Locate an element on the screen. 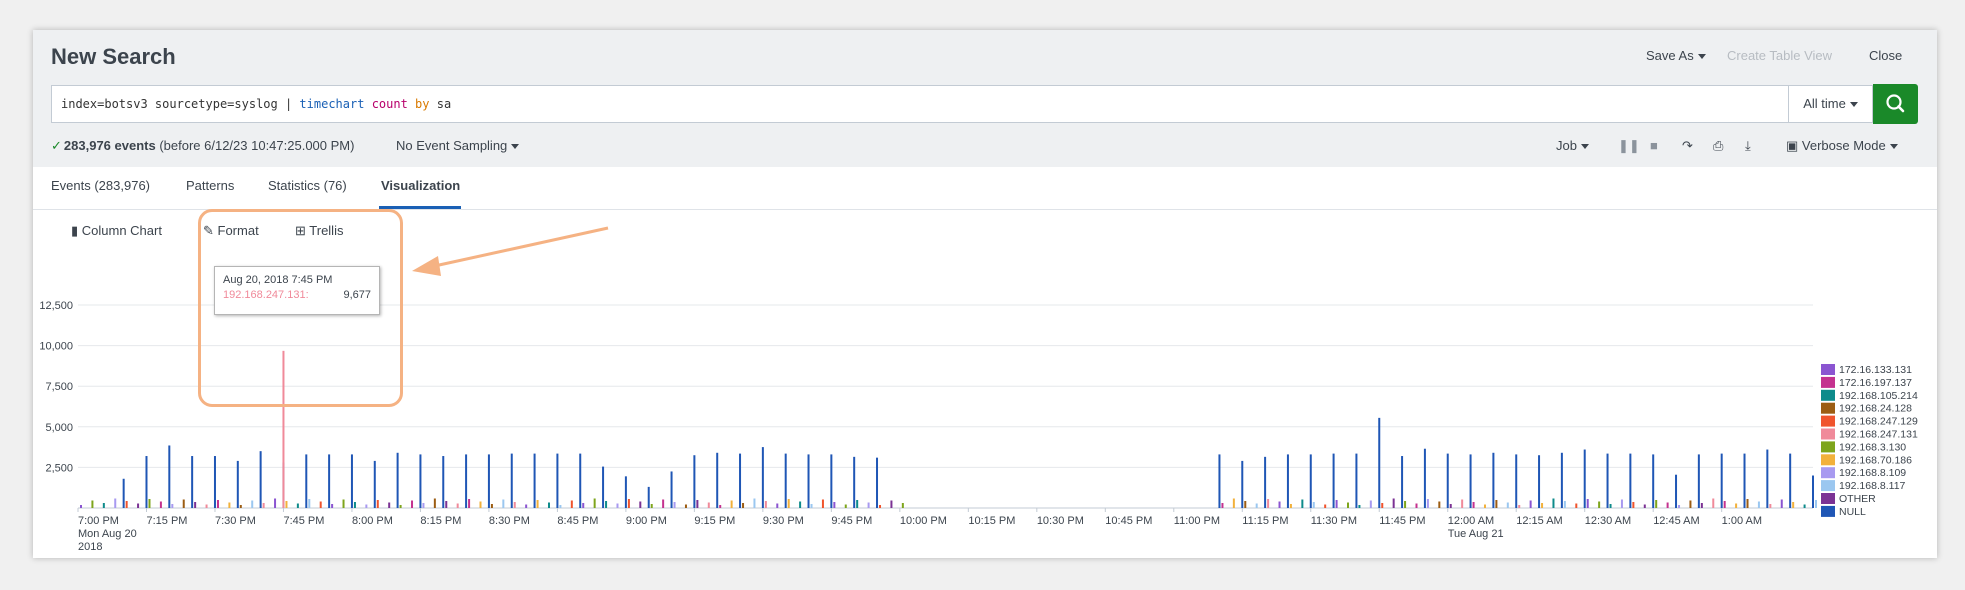  tab-patterns: Patterns is located at coordinates (210, 185).